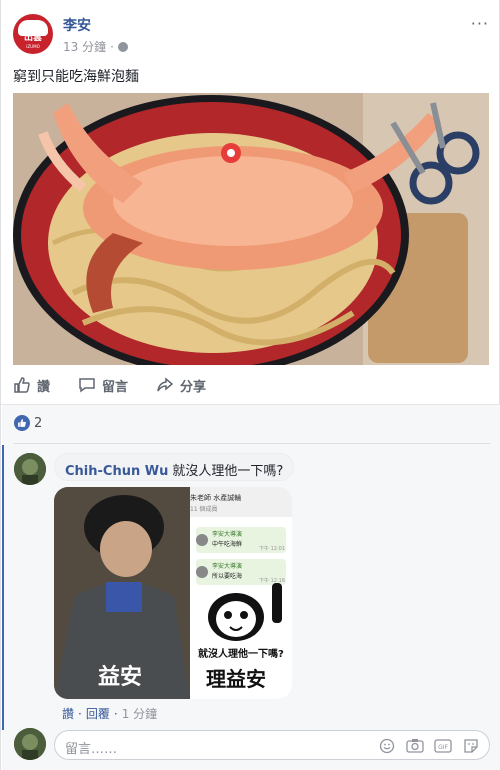 This screenshot has height=770, width=500. Describe the element at coordinates (227, 576) in the screenshot. I see `chat-msg2-text: 所以要吃海` at that location.